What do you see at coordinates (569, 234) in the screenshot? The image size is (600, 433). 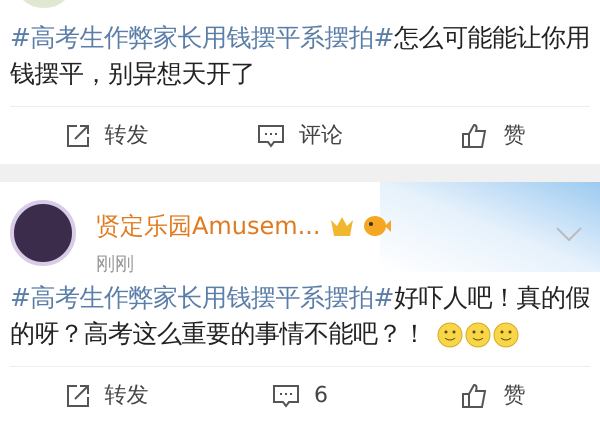 I see `chevron-down-icon` at bounding box center [569, 234].